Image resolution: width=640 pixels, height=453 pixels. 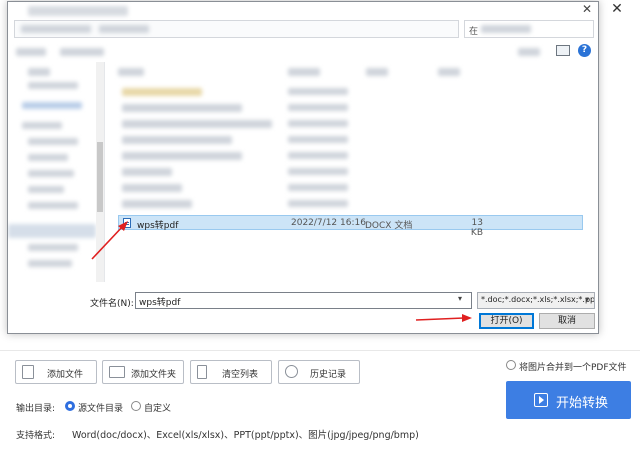 What do you see at coordinates (511, 365) in the screenshot?
I see `merge-pdf-radio` at bounding box center [511, 365].